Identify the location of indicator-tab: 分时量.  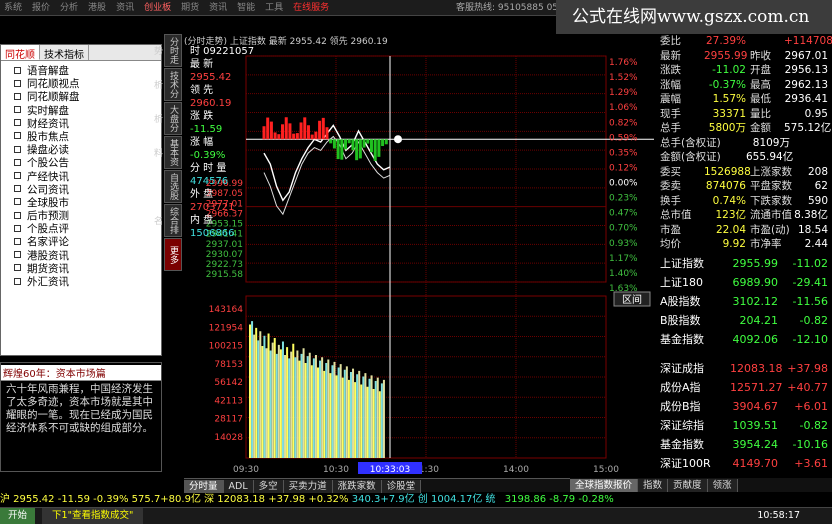
(204, 486).